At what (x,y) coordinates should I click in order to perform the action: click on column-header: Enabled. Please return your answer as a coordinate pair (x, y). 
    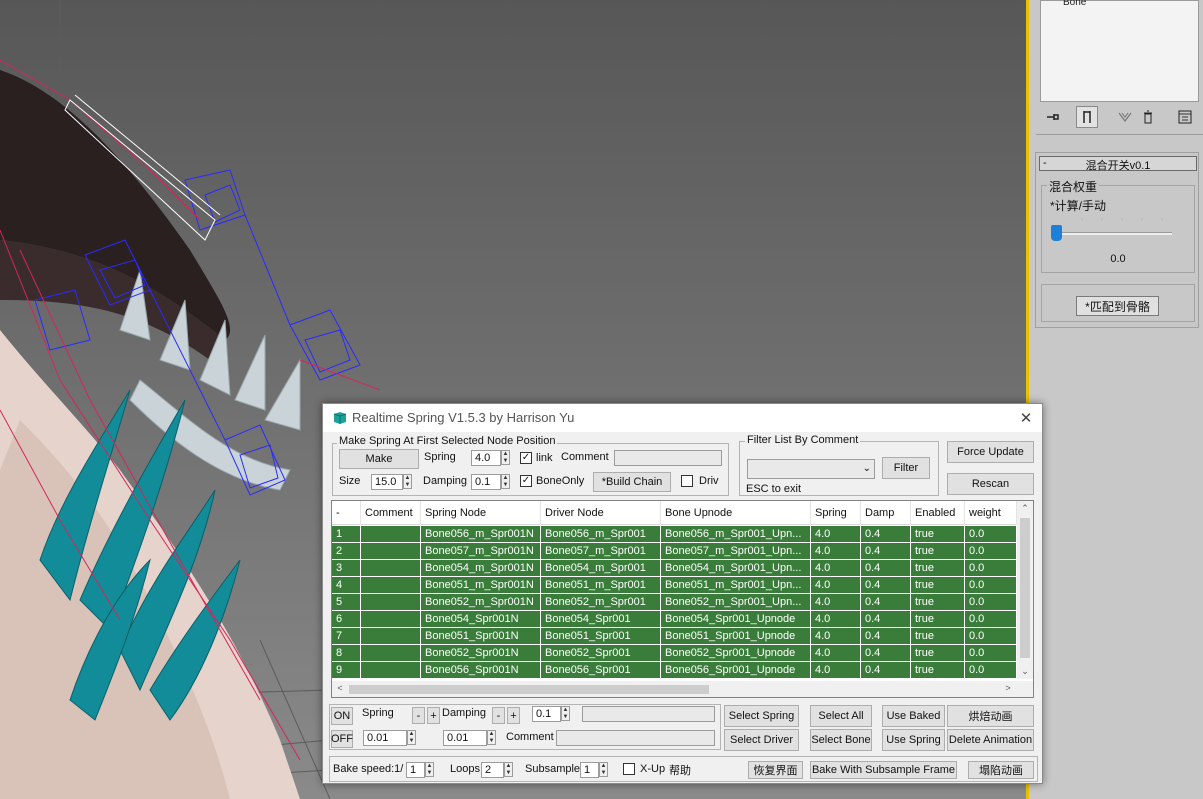
    Looking at the image, I should click on (938, 513).